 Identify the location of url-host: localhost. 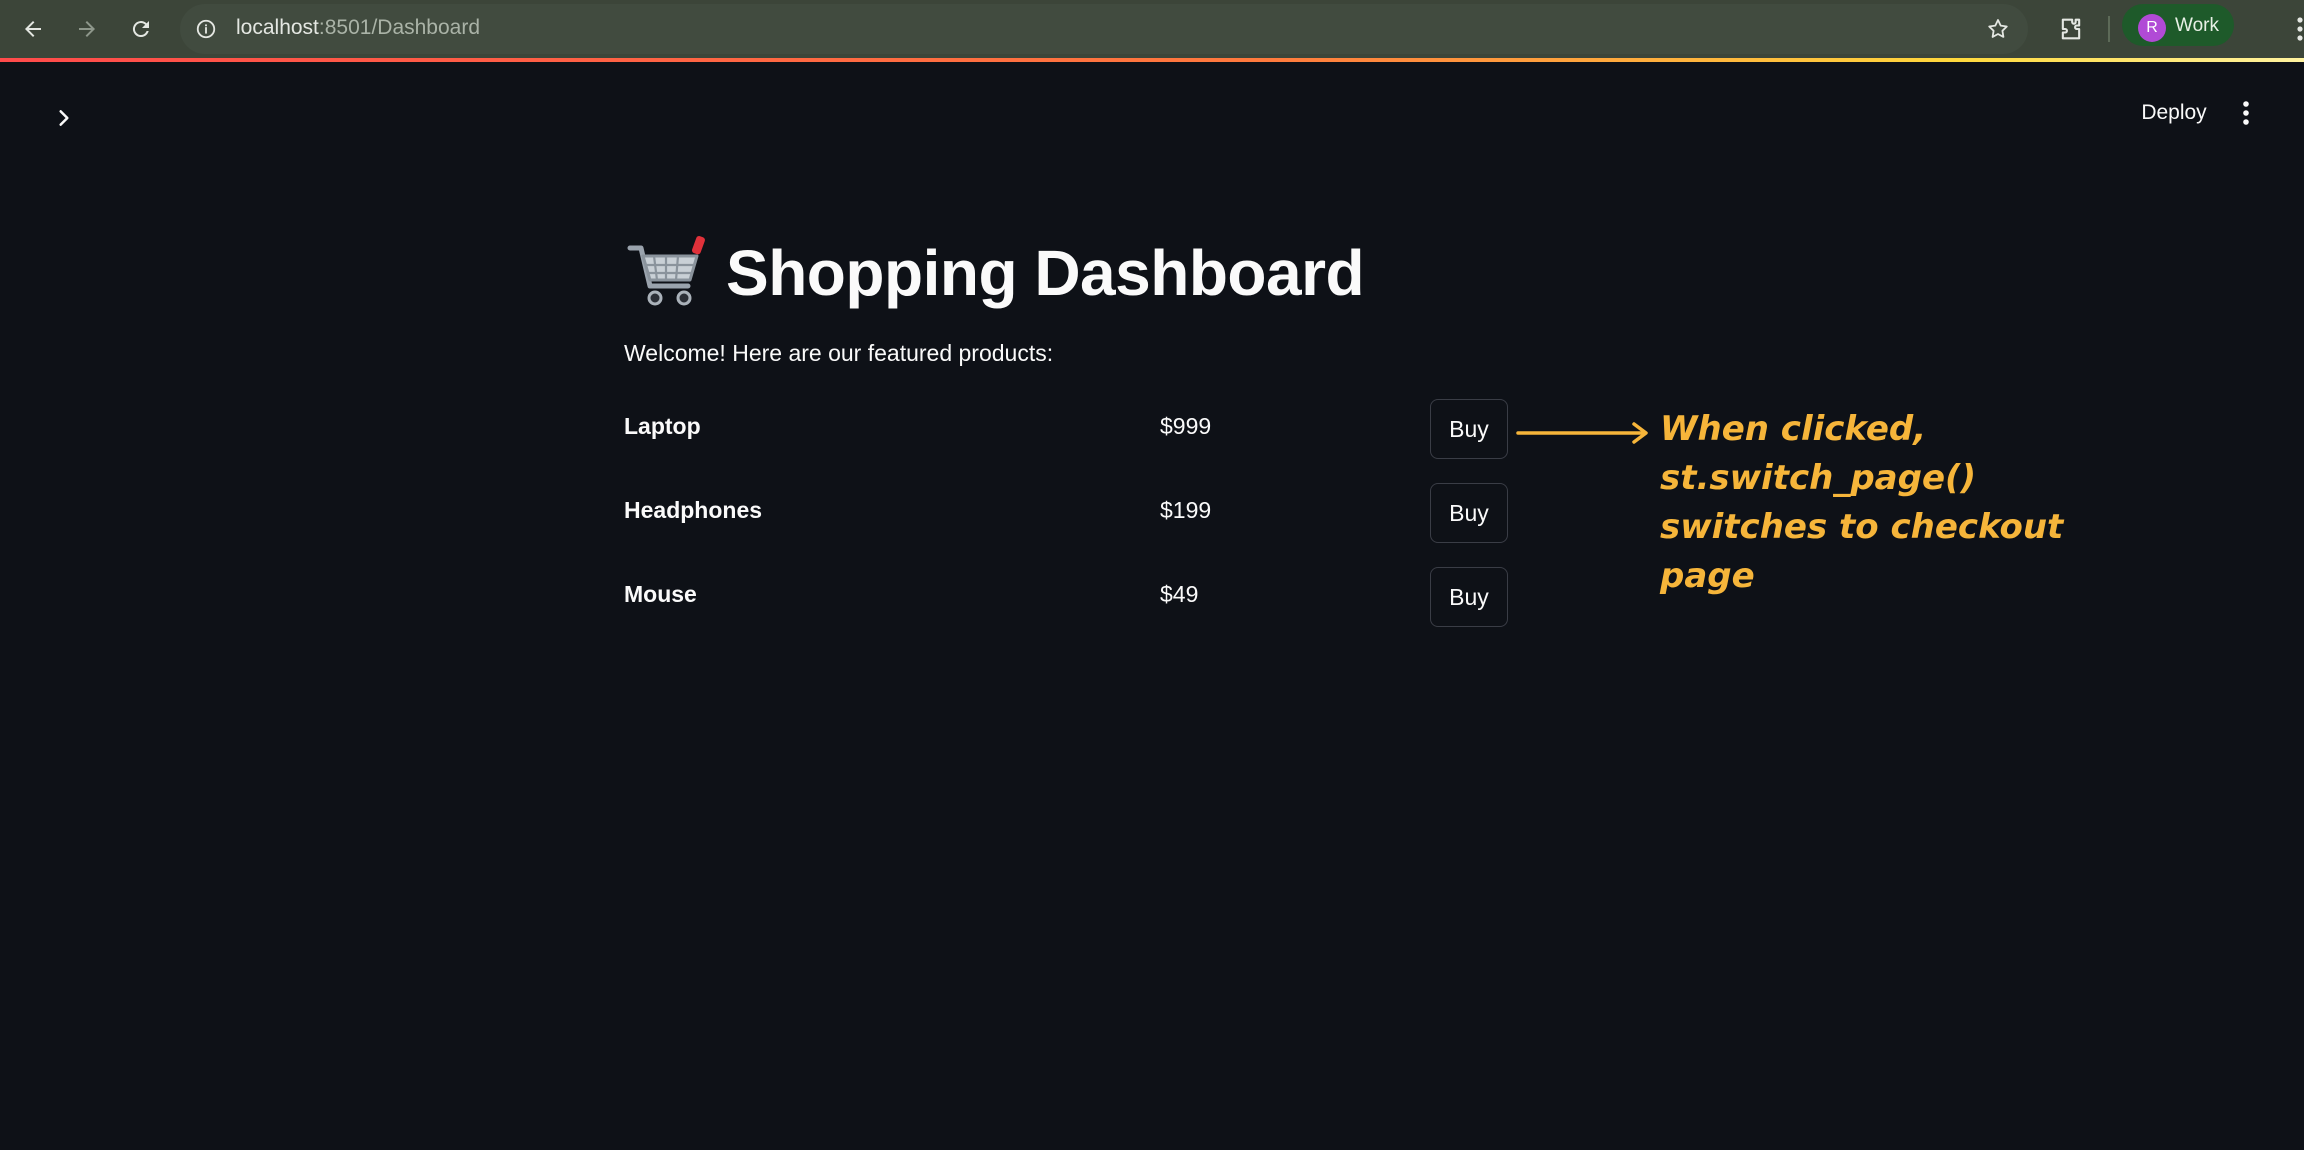
(277, 27).